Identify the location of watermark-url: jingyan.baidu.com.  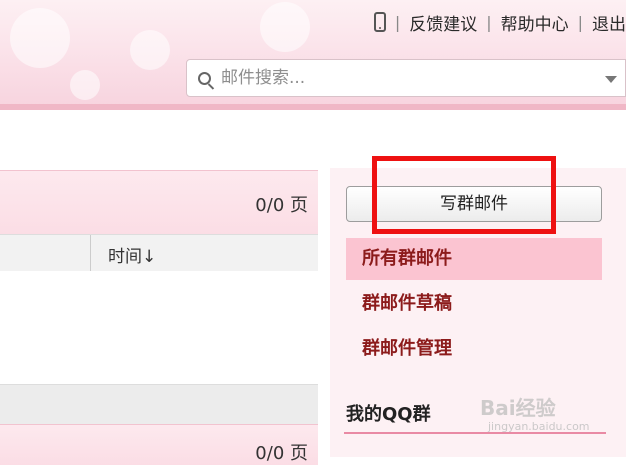
(539, 426).